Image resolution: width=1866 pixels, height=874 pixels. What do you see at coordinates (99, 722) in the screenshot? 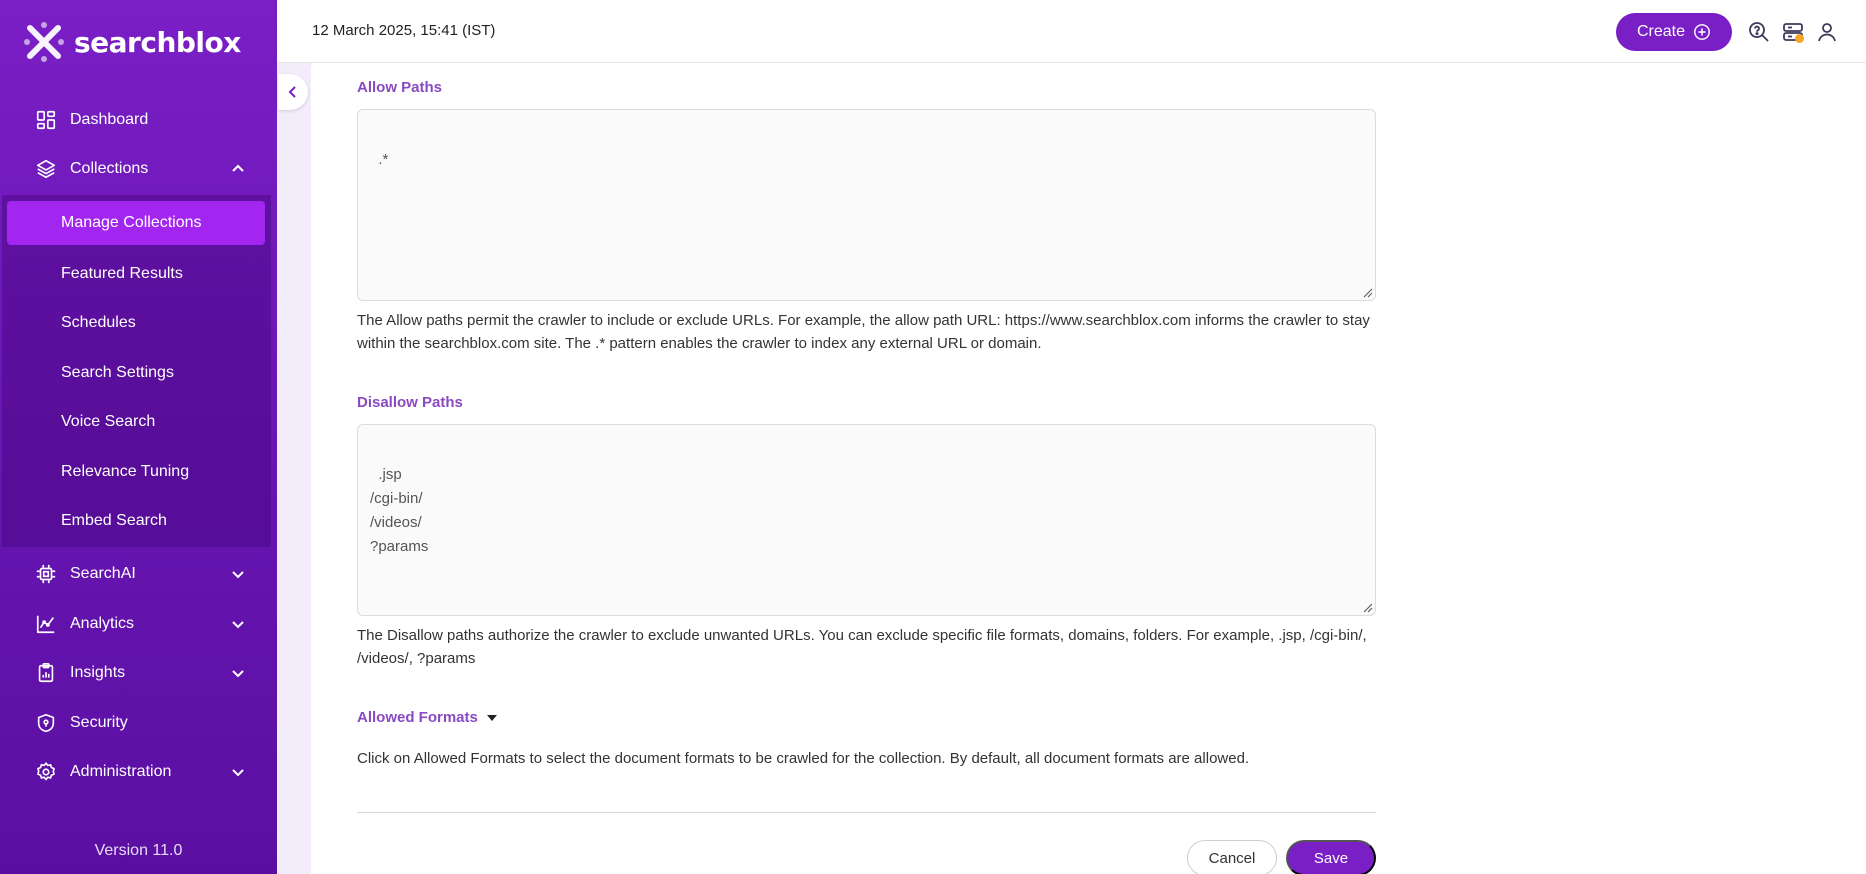
I see `sidebar-item-label: Security` at bounding box center [99, 722].